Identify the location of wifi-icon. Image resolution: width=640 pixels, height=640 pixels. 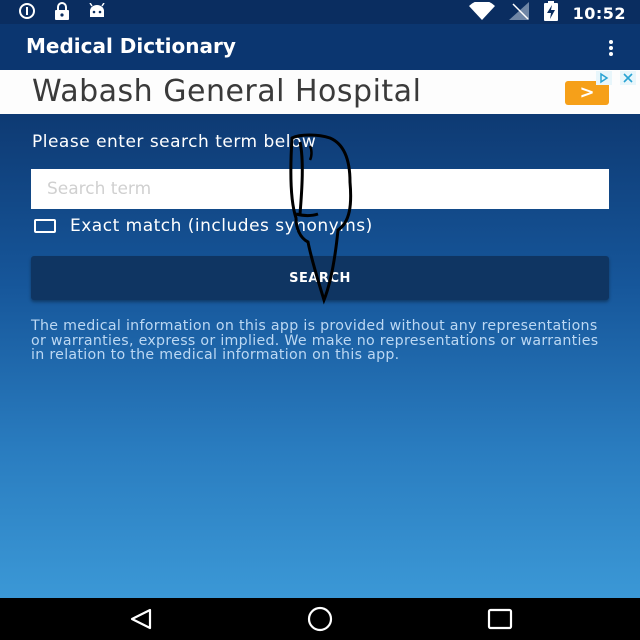
(481, 12).